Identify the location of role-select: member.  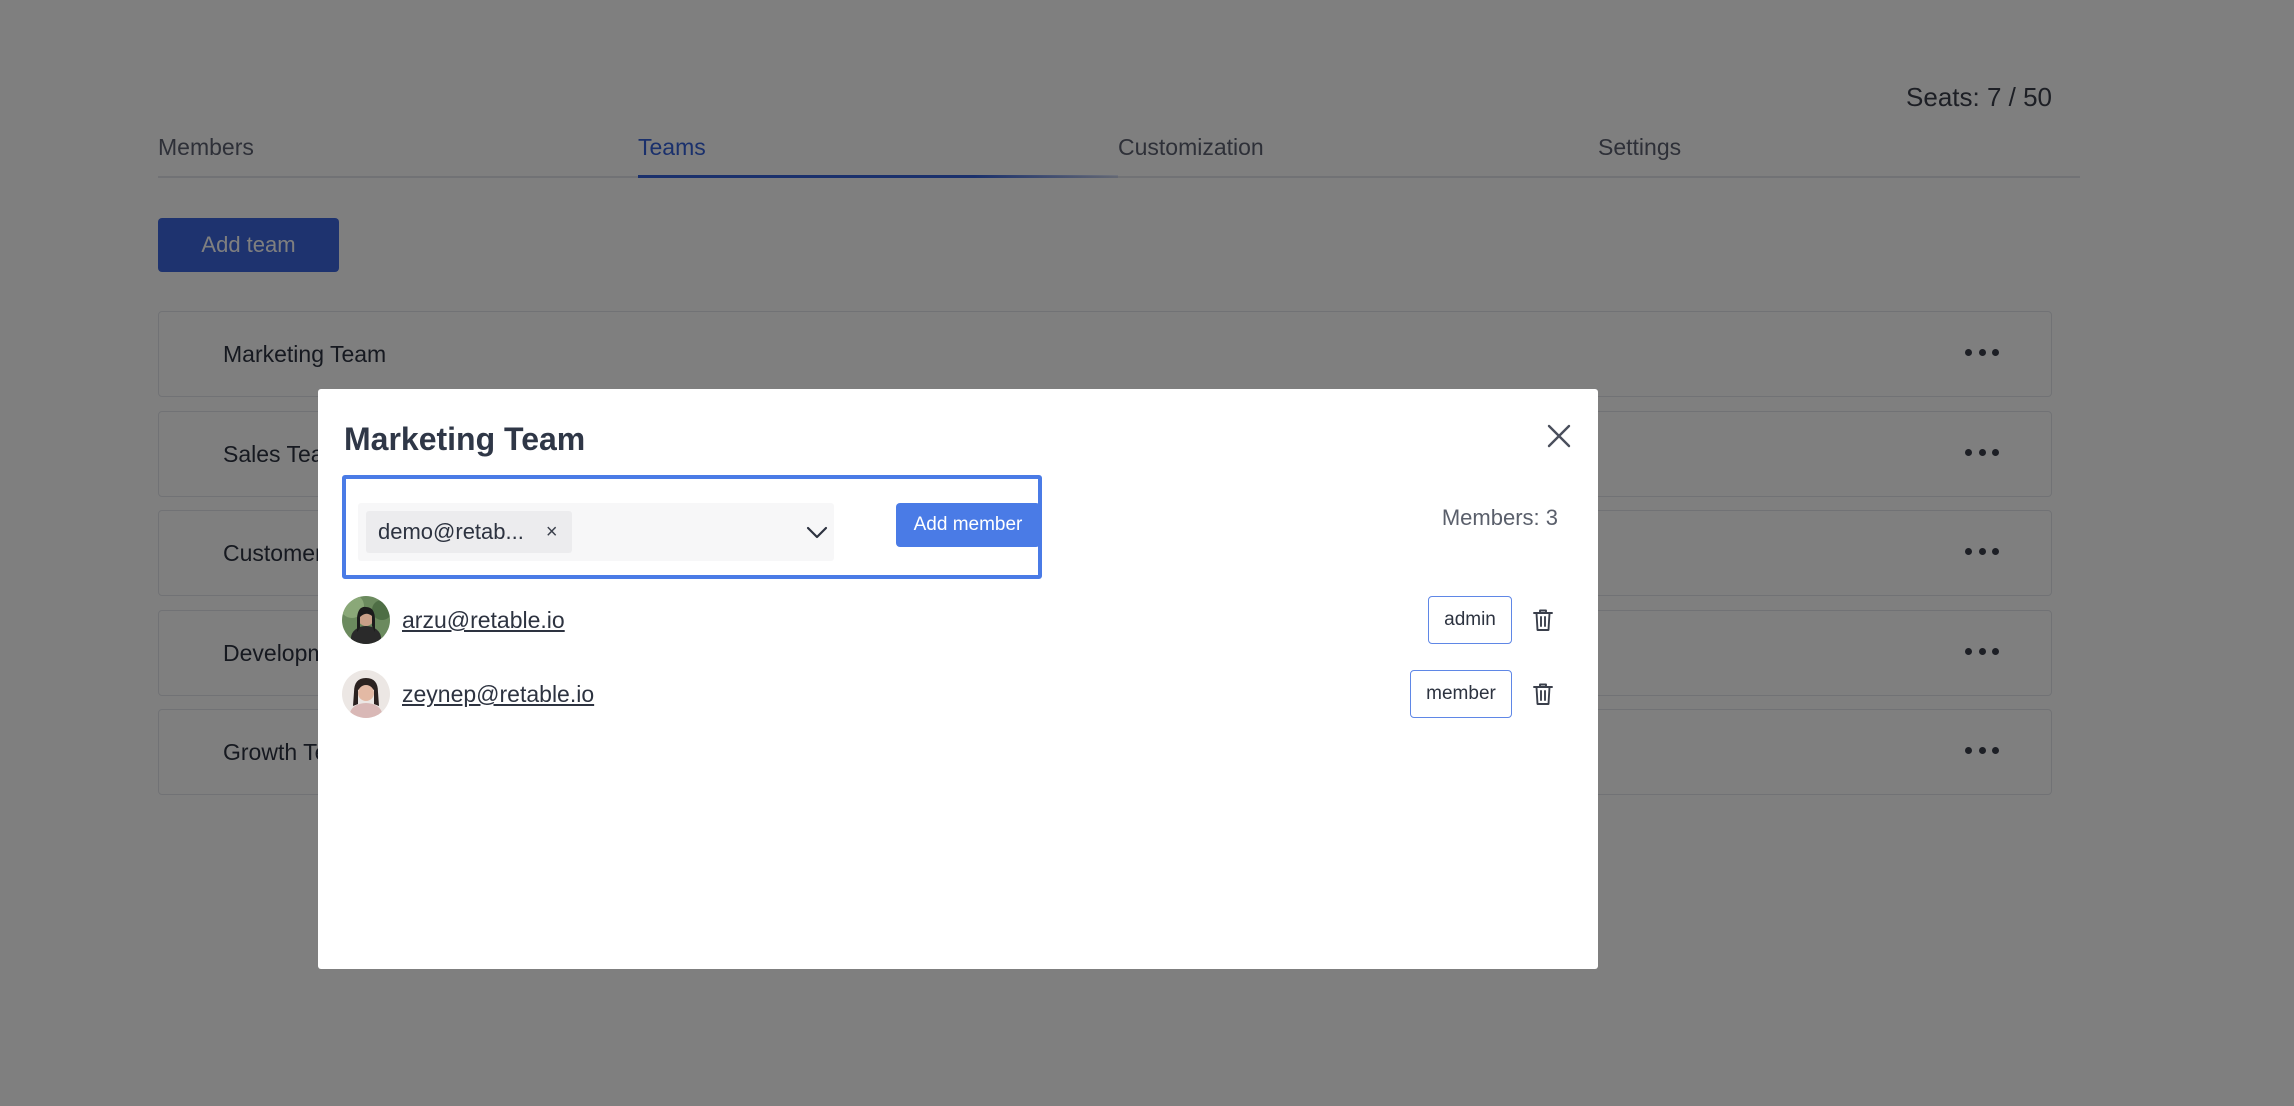
(1461, 694).